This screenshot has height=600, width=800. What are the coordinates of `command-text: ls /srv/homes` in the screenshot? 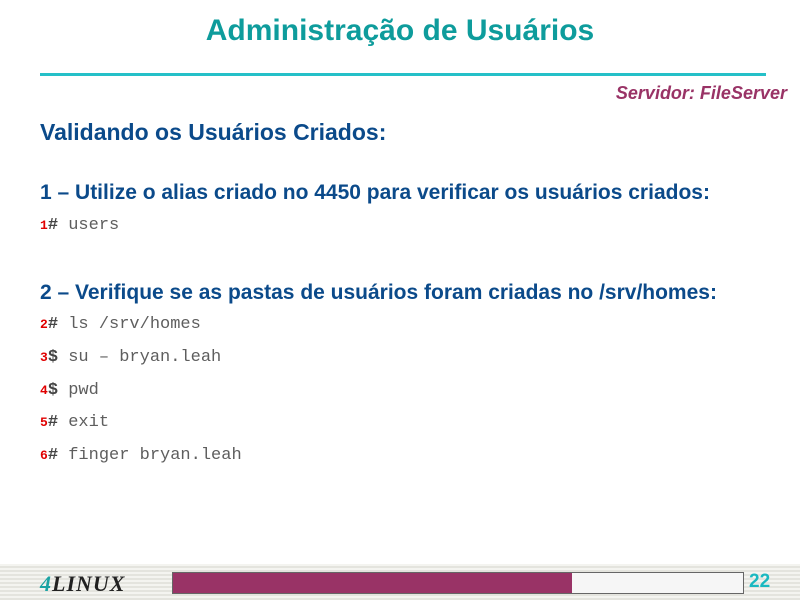 It's located at (129, 324).